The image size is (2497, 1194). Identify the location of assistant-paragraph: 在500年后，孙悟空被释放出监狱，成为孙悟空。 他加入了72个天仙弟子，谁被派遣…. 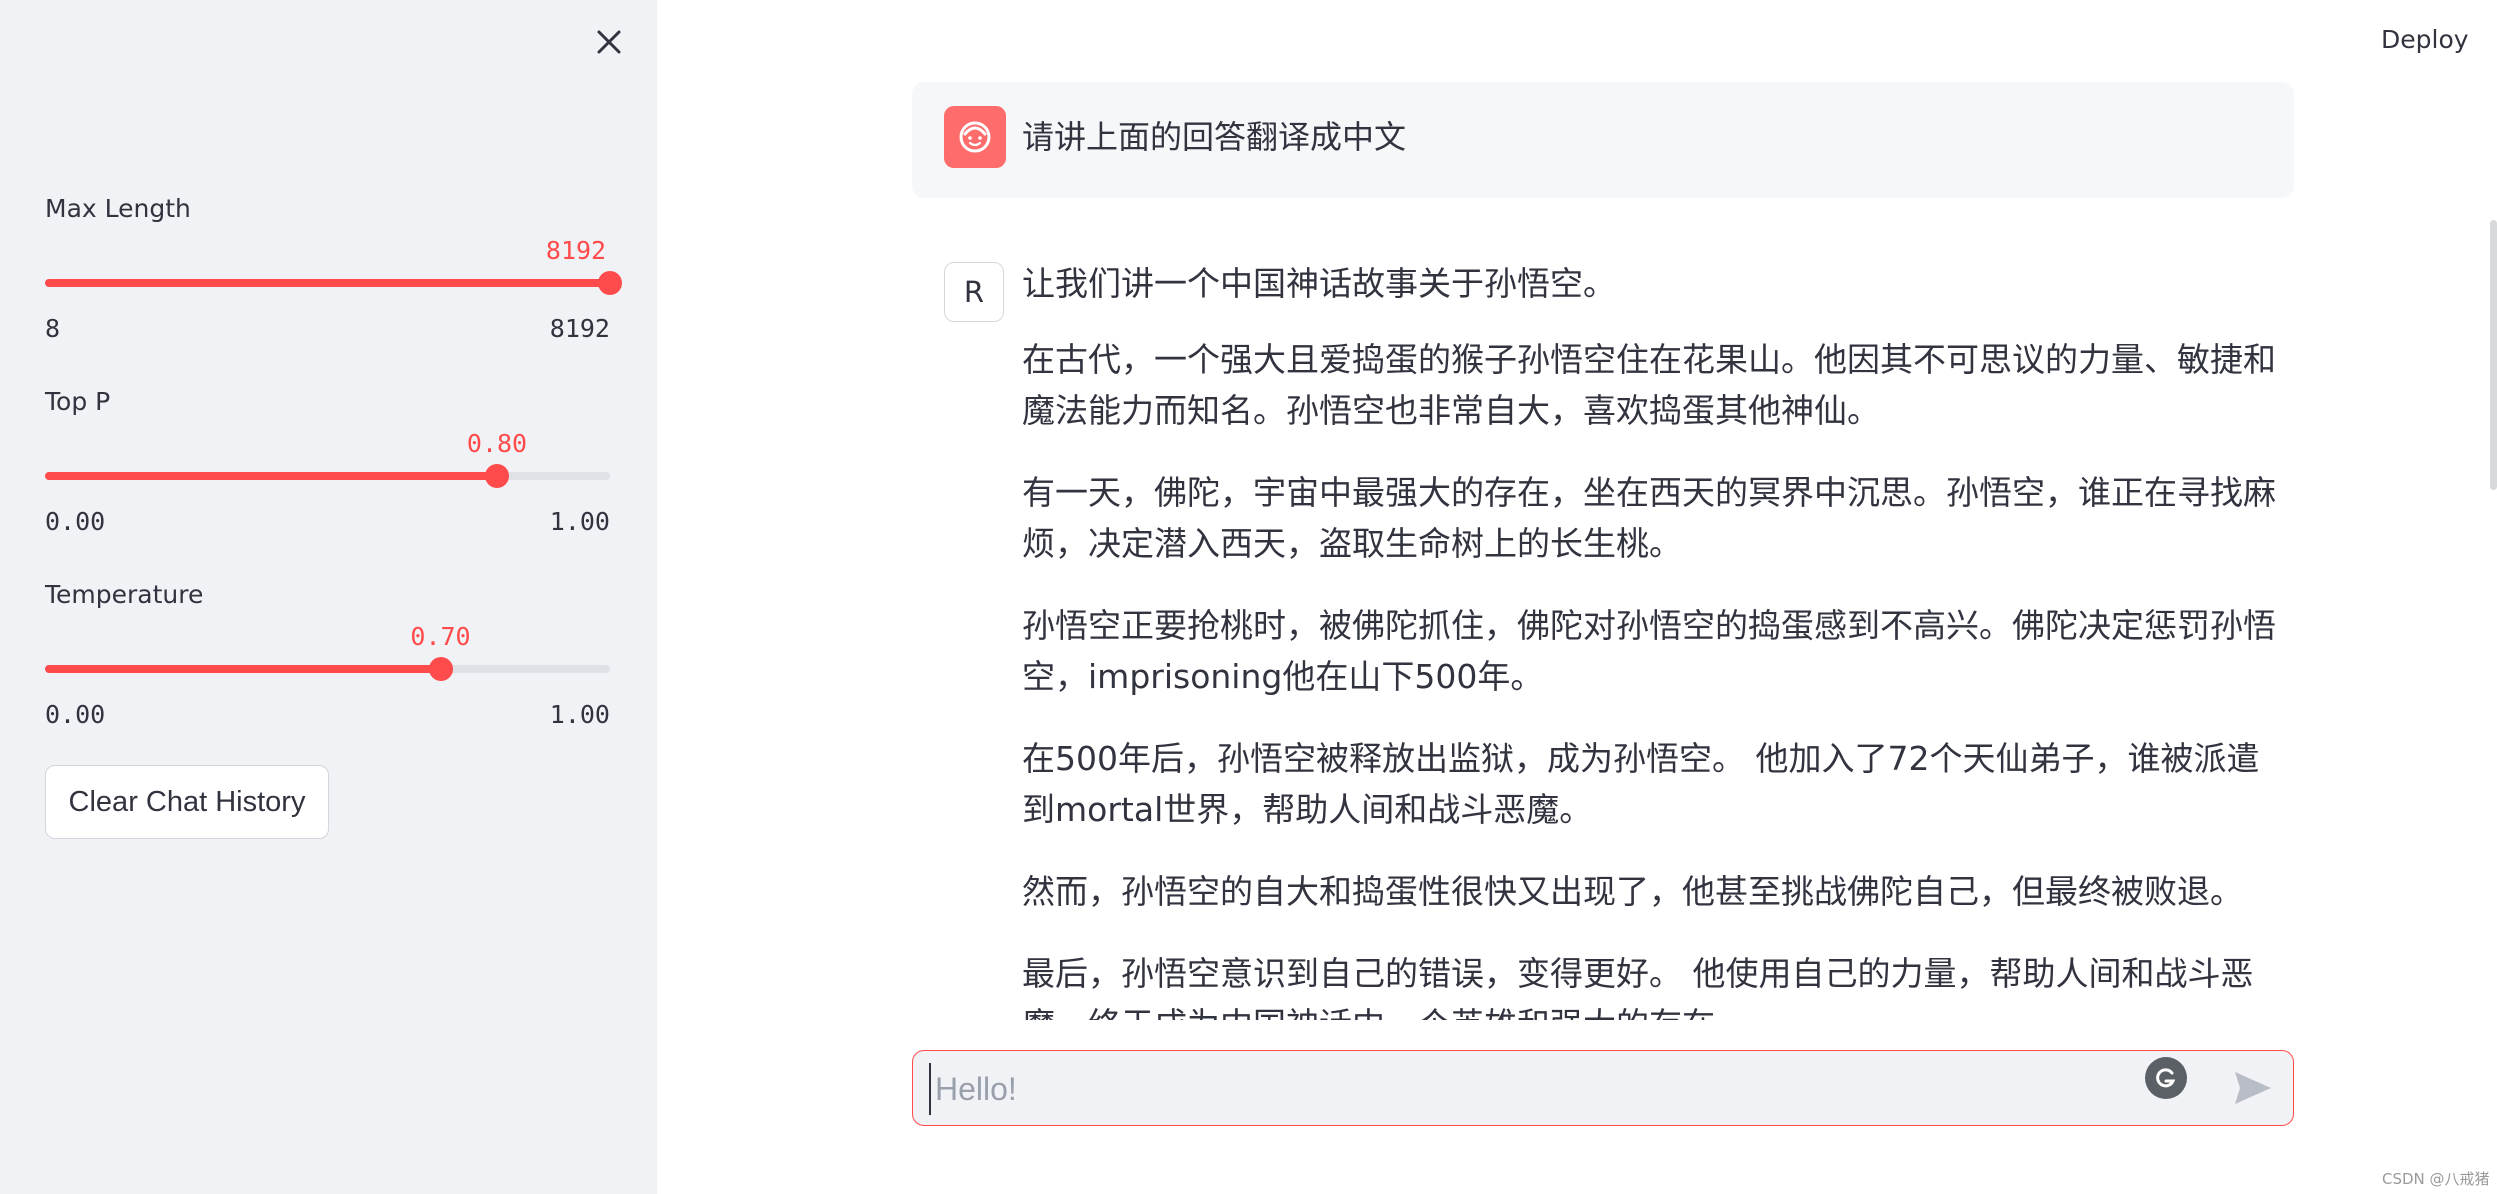
(1641, 784).